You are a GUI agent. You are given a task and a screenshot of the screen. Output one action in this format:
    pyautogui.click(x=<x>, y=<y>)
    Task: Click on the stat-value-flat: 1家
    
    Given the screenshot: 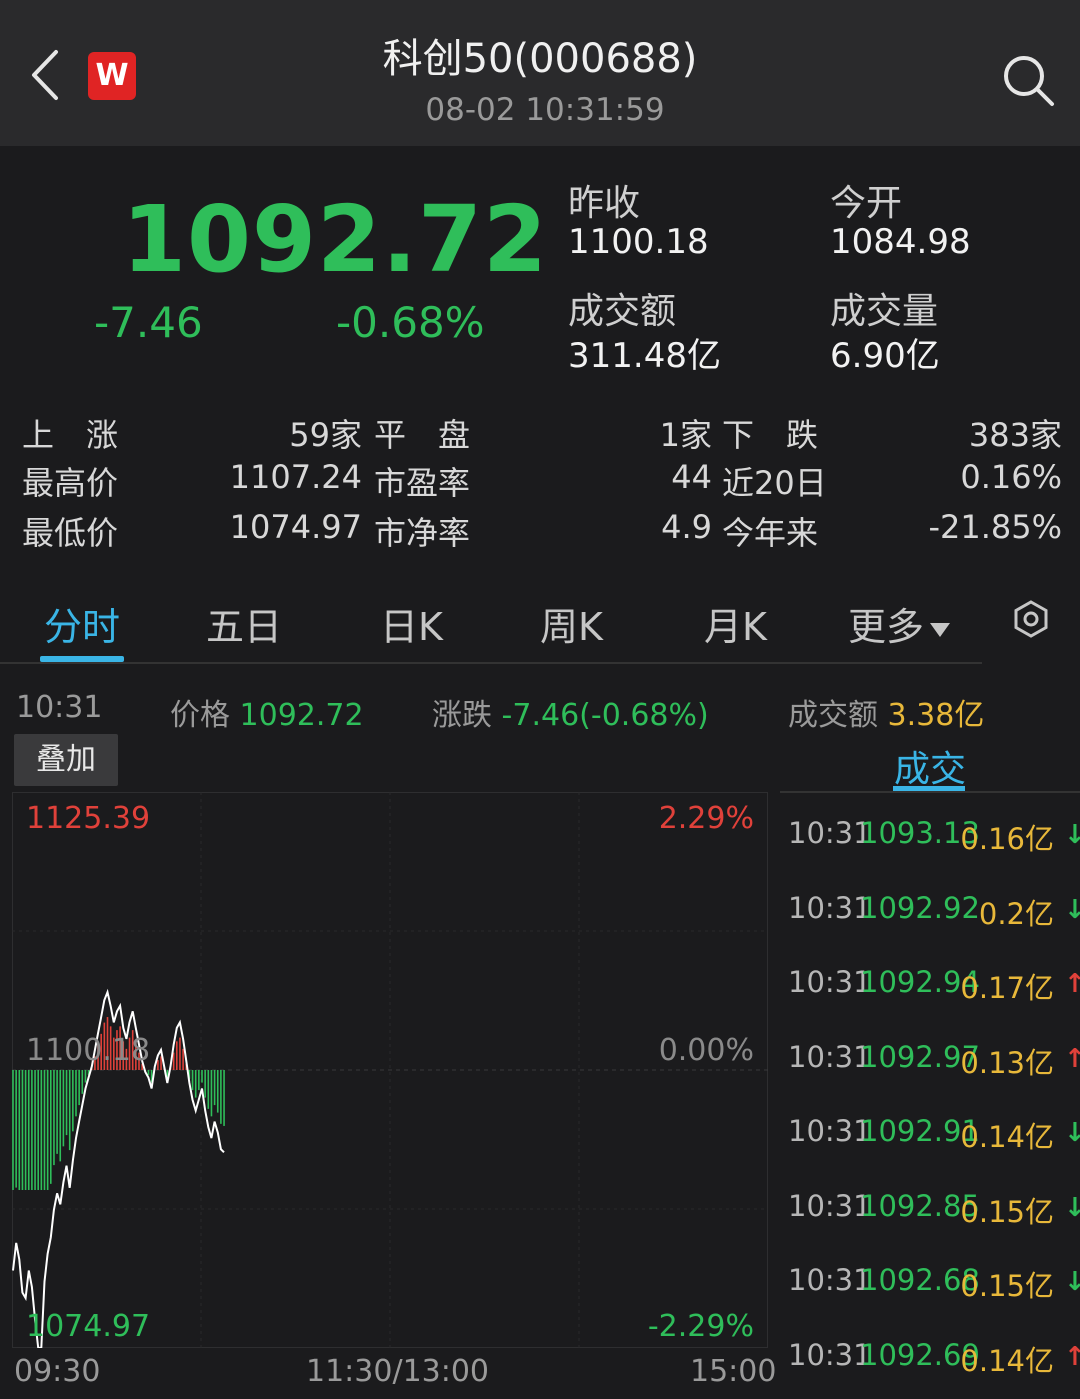 What is the action you would take?
    pyautogui.click(x=685, y=435)
    